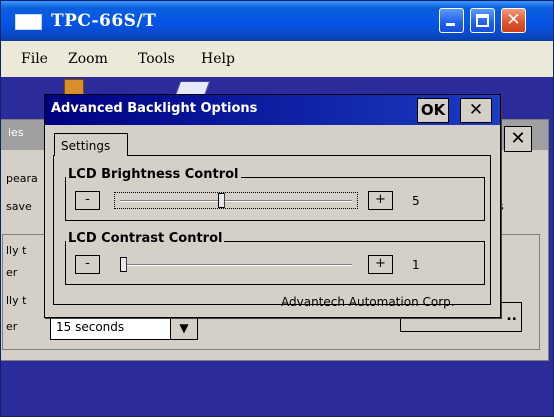 Image resolution: width=554 pixels, height=417 pixels. Describe the element at coordinates (272, 110) in the screenshot. I see `dialog-title-bar: Advanced Backlight Options OK ✕` at that location.